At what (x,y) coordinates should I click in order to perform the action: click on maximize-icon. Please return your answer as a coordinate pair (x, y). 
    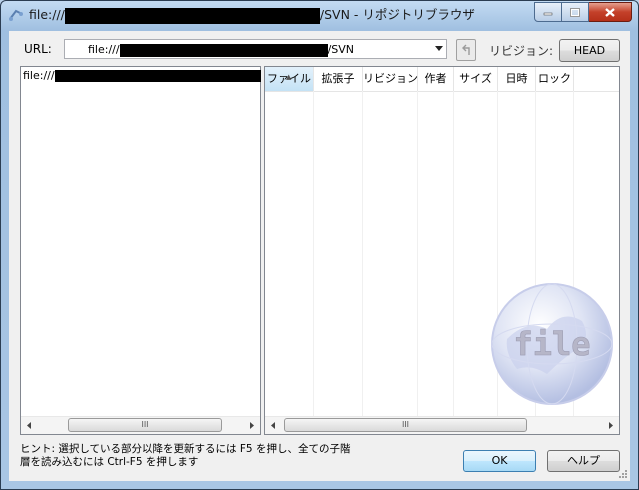
    Looking at the image, I should click on (575, 12).